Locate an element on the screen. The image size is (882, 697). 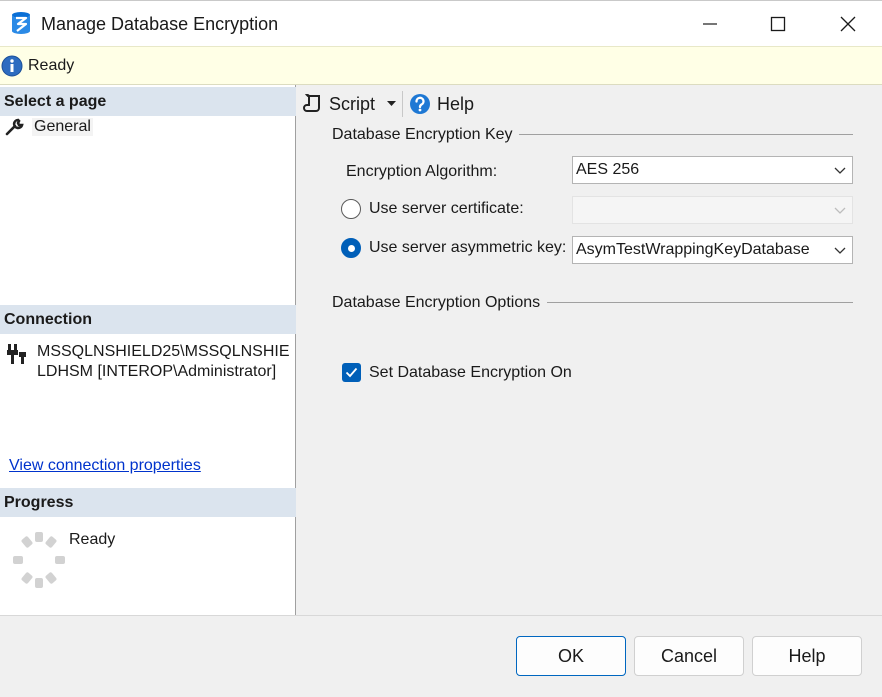
use-server-asymmetric-key-radio: Use server asymmetric key: is located at coordinates (453, 248).